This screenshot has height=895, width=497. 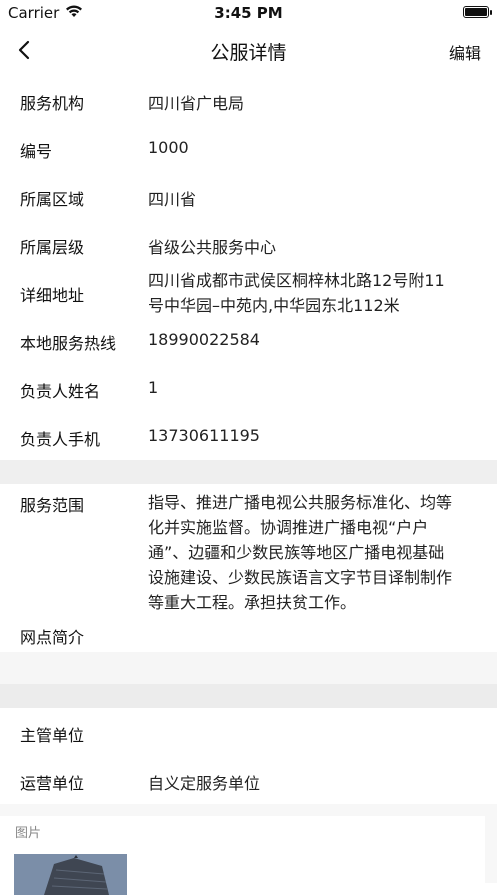 I want to click on detail-label: 负责人手机, so click(x=60, y=439).